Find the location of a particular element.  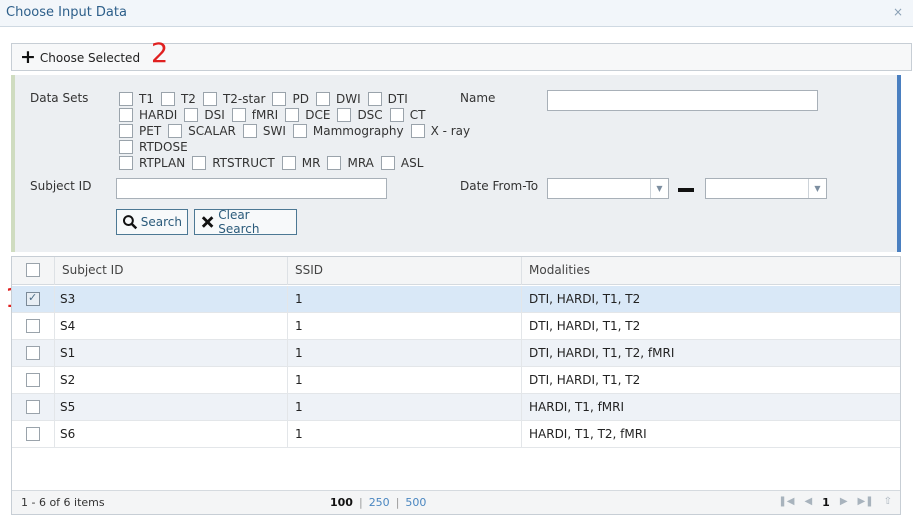

date-from-picker: ▼ is located at coordinates (608, 188).